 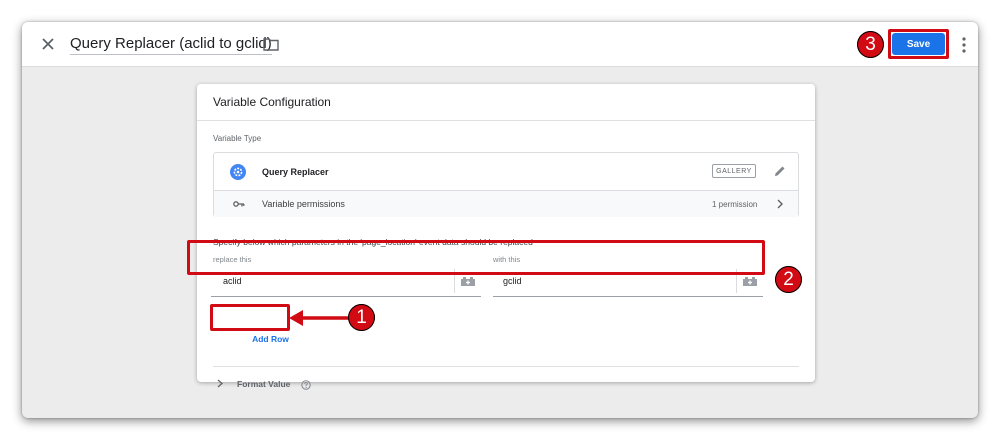 I want to click on step-3-badge: 3, so click(x=870, y=44).